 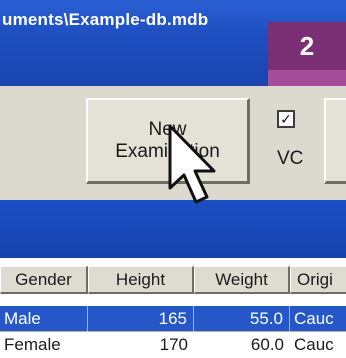 I want to click on column-header-gender: Gender, so click(x=44, y=280).